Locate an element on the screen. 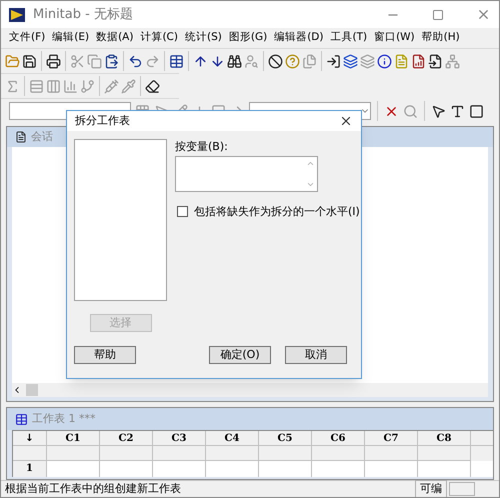  window-title: Minitab - 无标题 is located at coordinates (83, 15).